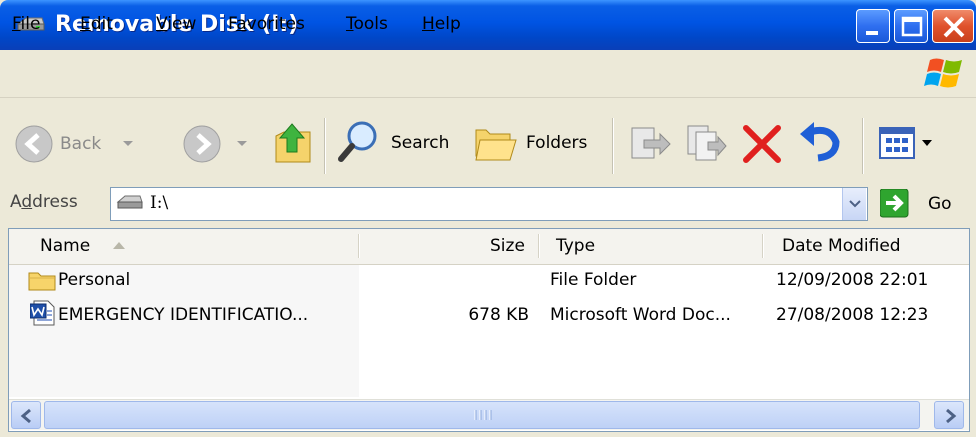 The image size is (976, 437). Describe the element at coordinates (232, 24) in the screenshot. I see `menu-favorites-label: F` at that location.